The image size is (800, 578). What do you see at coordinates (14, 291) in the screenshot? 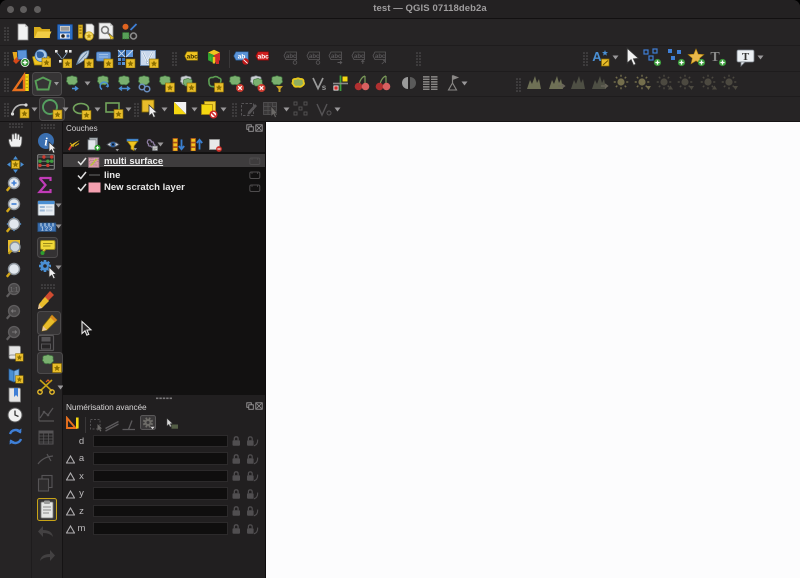
I see `svg-text: 1:1` at bounding box center [14, 291].